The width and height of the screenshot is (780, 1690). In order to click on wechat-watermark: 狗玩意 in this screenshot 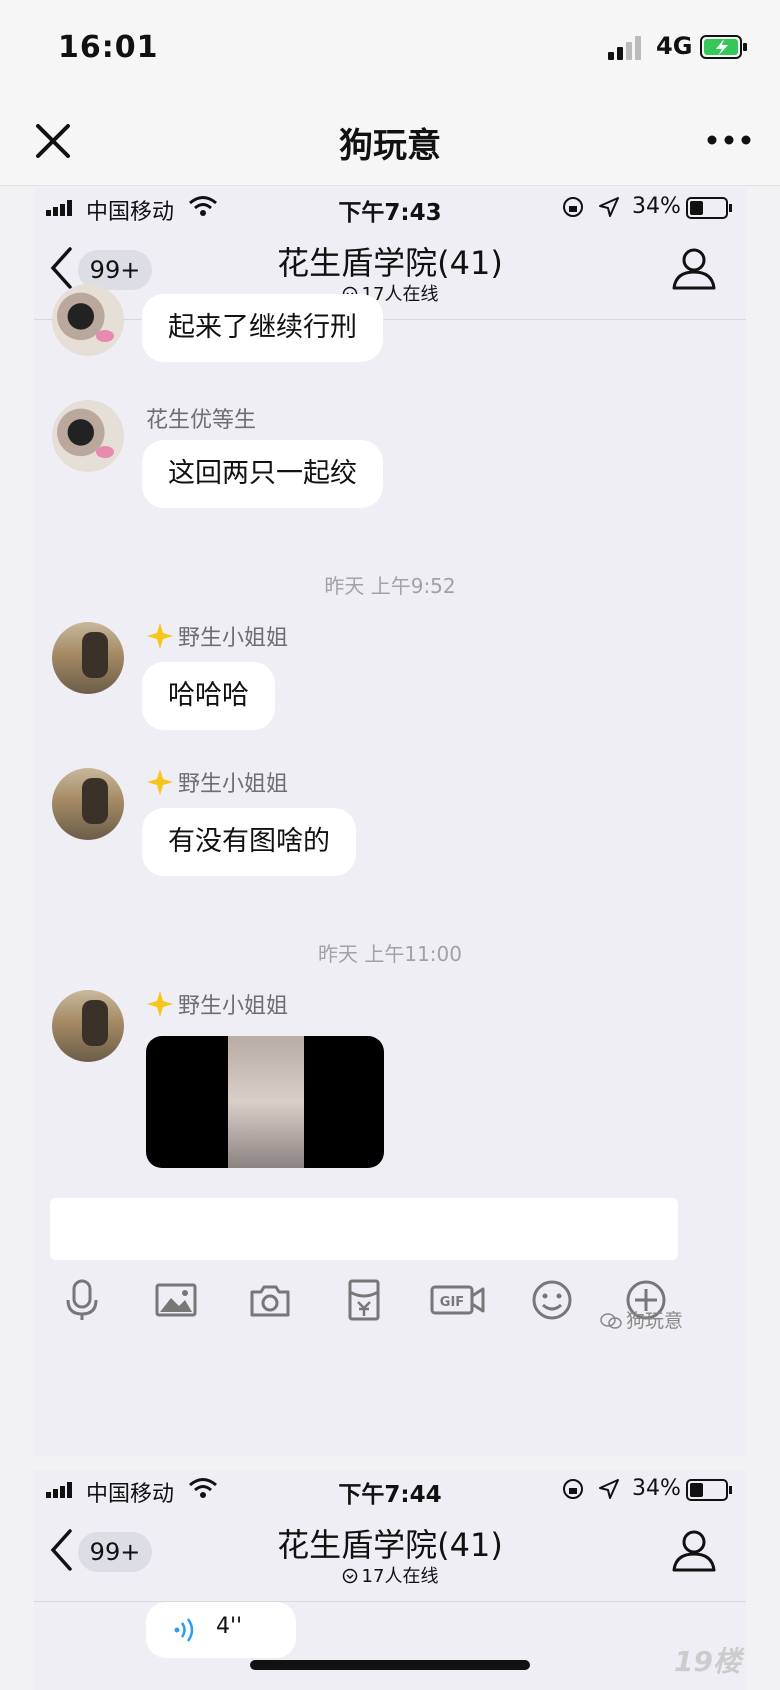, I will do `click(641, 1319)`.